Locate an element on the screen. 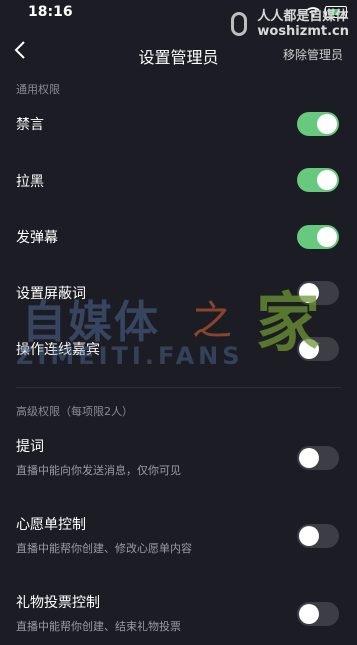 The height and width of the screenshot is (645, 357). nav-bar: 设置管理员 移除管理员 is located at coordinates (178, 53).